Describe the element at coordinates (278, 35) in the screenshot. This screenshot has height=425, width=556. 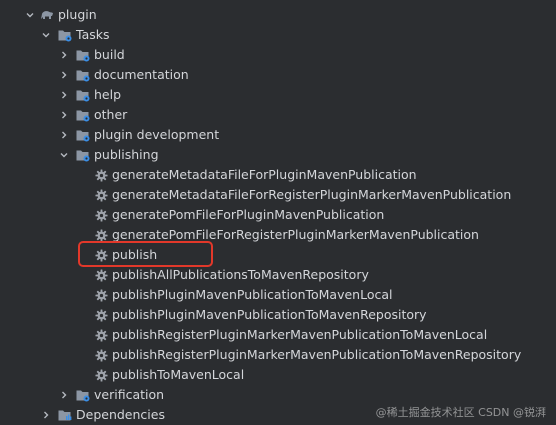
I see `tree-node-tasks: Tasks` at that location.